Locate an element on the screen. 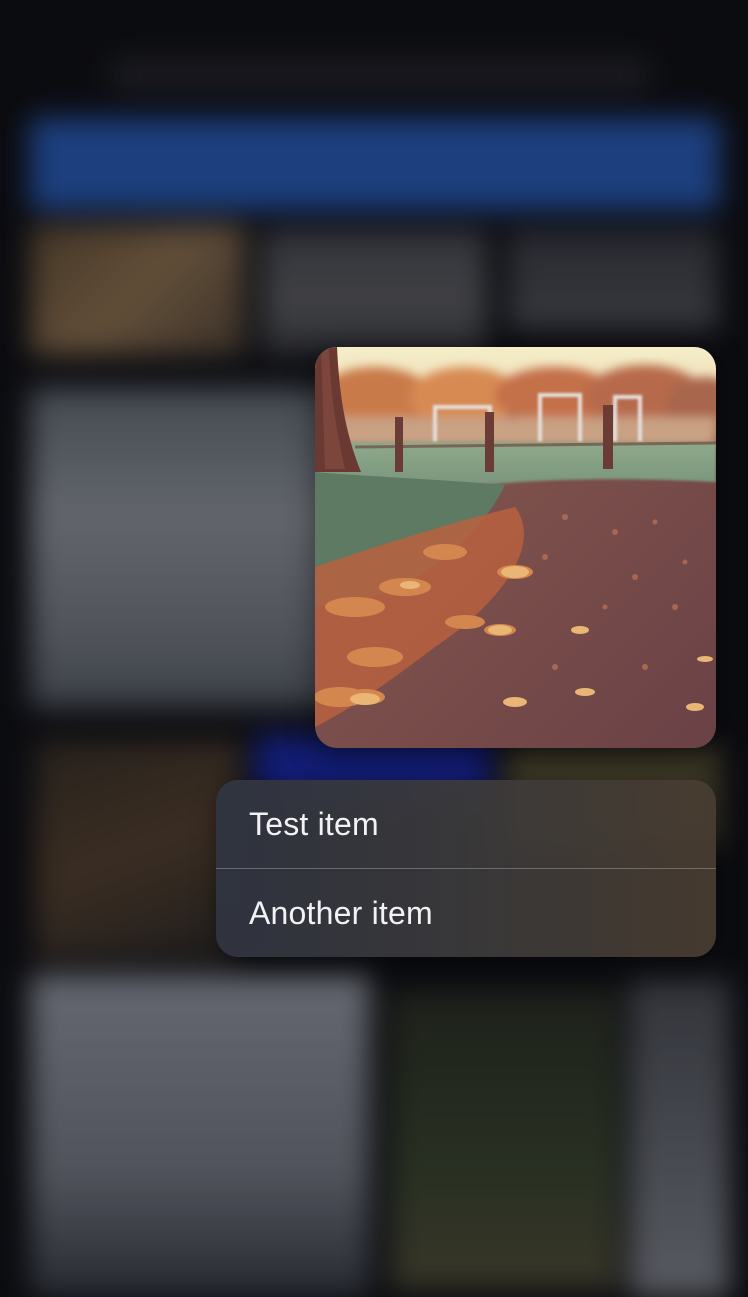 This screenshot has height=1297, width=748. menu-item-label: Another item is located at coordinates (341, 912).